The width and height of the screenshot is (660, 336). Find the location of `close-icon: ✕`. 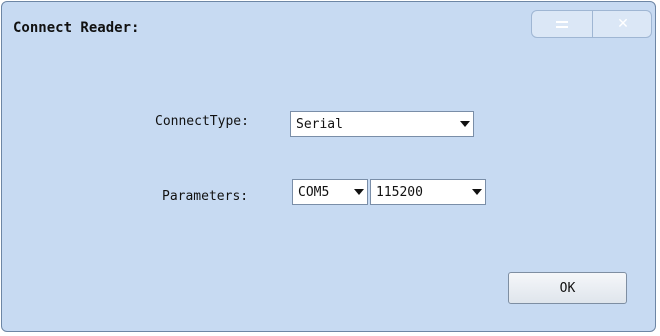

close-icon: ✕ is located at coordinates (623, 24).